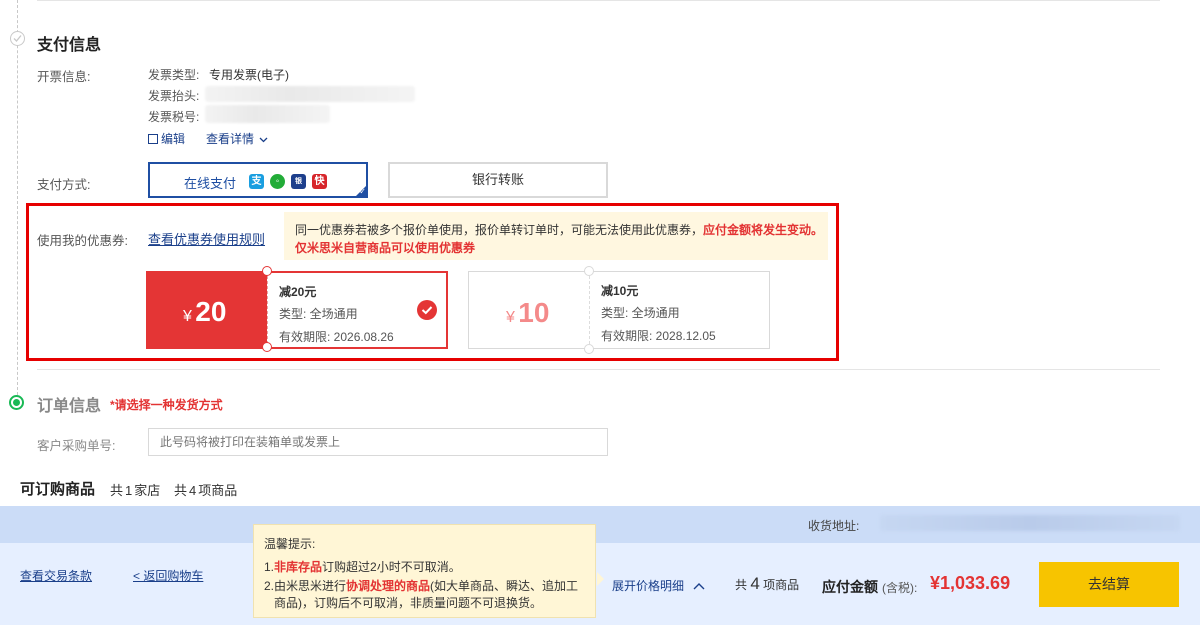 The height and width of the screenshot is (625, 1200). Describe the element at coordinates (385, 248) in the screenshot. I see `notice-line2: 仅米思米自营商品可以使用优惠券` at that location.